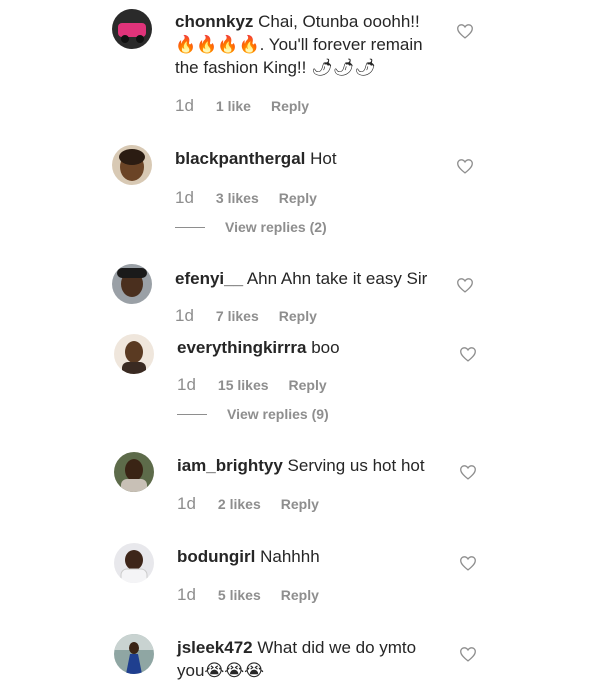 The width and height of the screenshot is (600, 700). I want to click on comment-text: jsleek472 What did we do ymto you😭😭😭, so click(312, 659).